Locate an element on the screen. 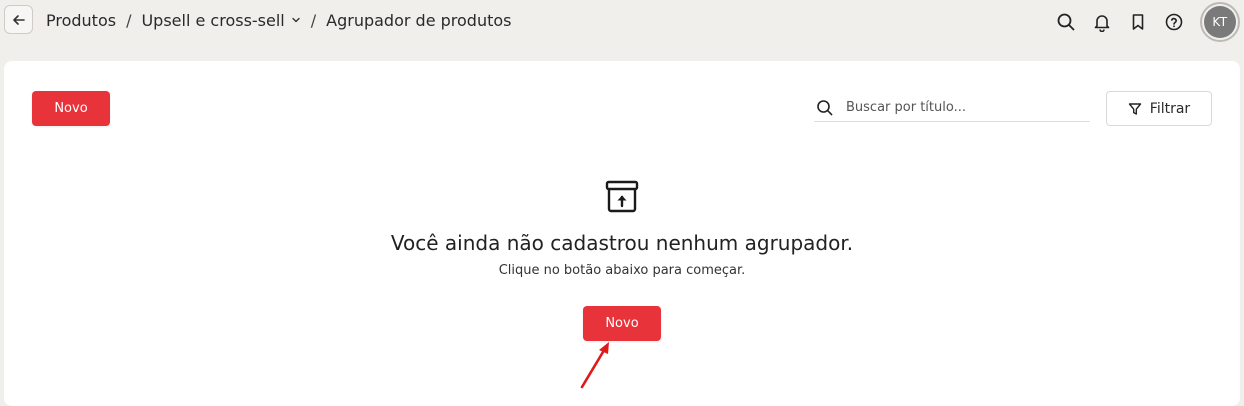 This screenshot has height=406, width=1244. search-button is located at coordinates (1066, 22).